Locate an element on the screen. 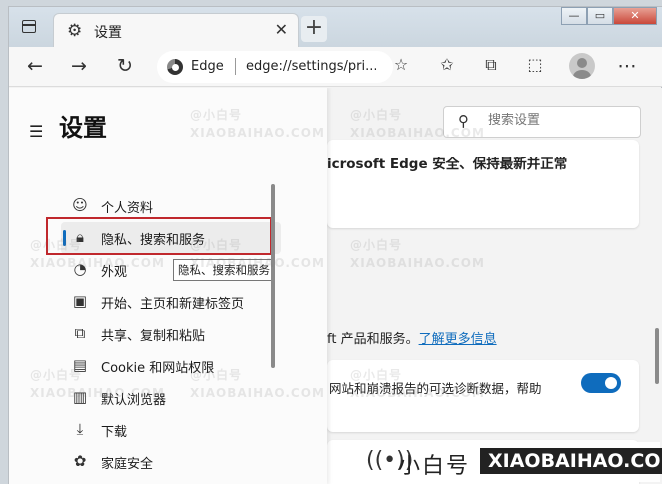  close-icon: ✕ is located at coordinates (281, 29).